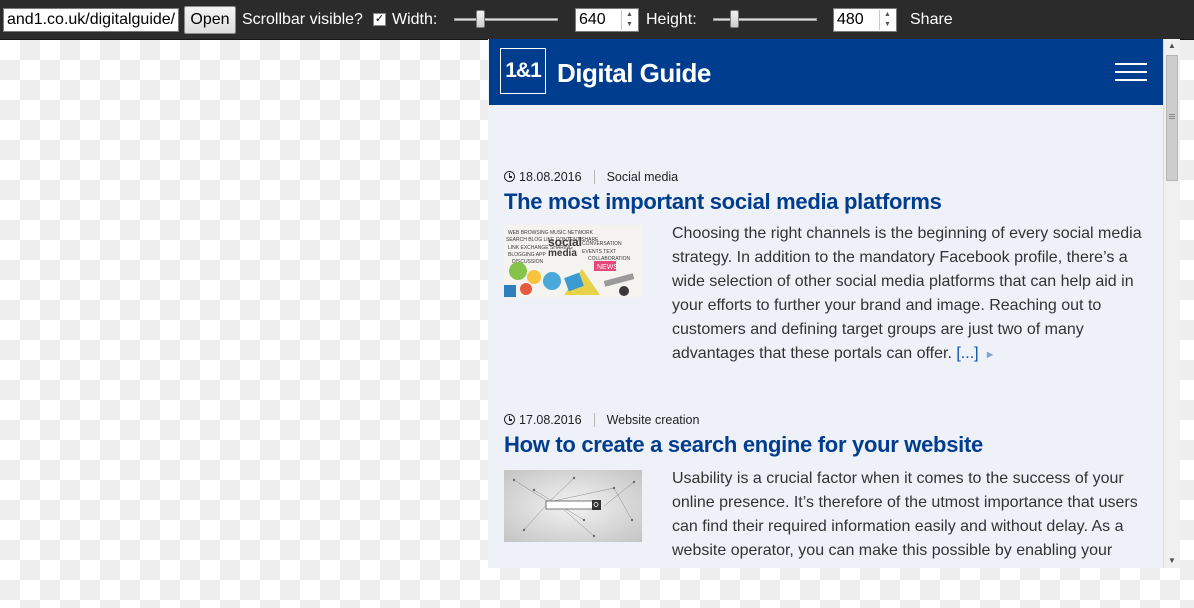 This screenshot has height=608, width=1194. What do you see at coordinates (379, 19) in the screenshot?
I see `scrollbar-visible-checkbox: ✓` at bounding box center [379, 19].